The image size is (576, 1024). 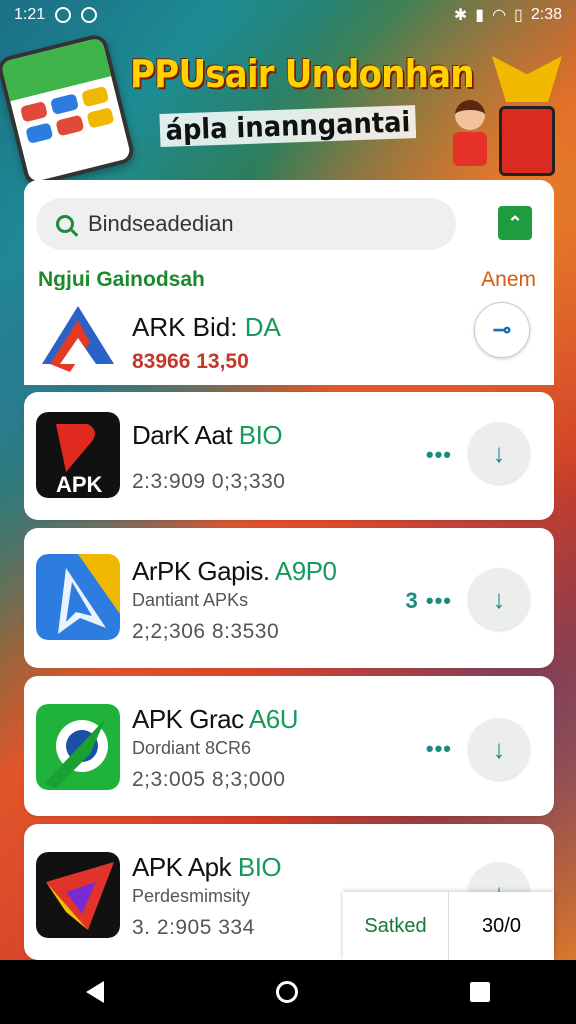 I want to click on app-developer: Perdesmimsity, so click(x=191, y=896).